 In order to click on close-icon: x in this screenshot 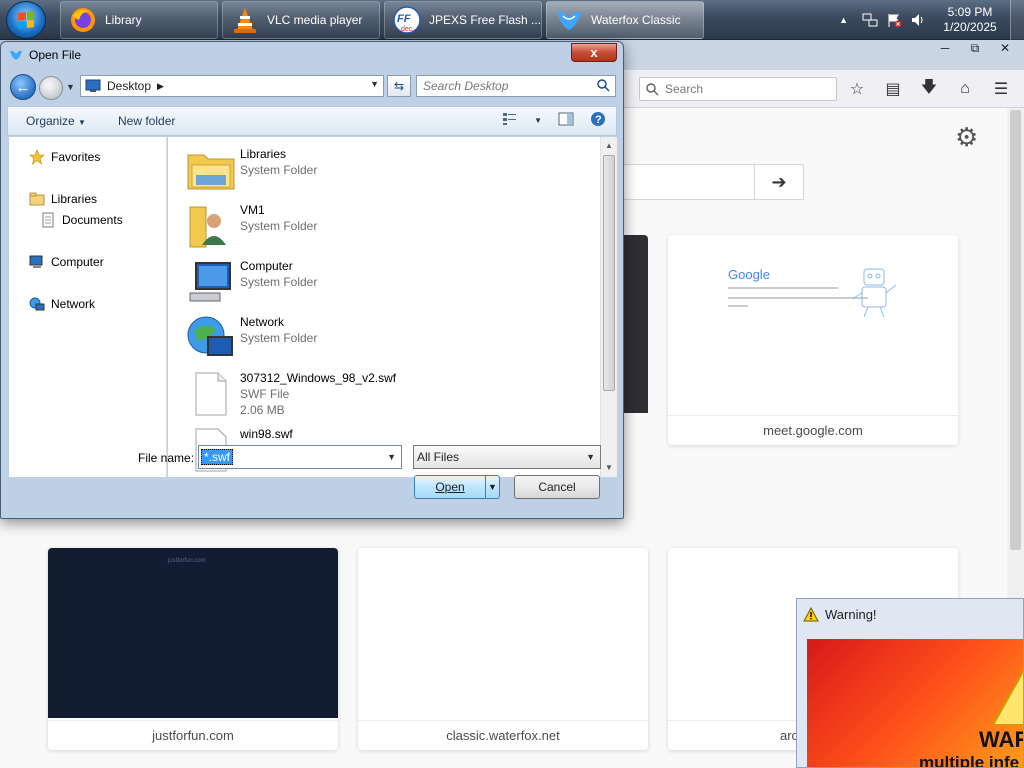, I will do `click(594, 52)`.